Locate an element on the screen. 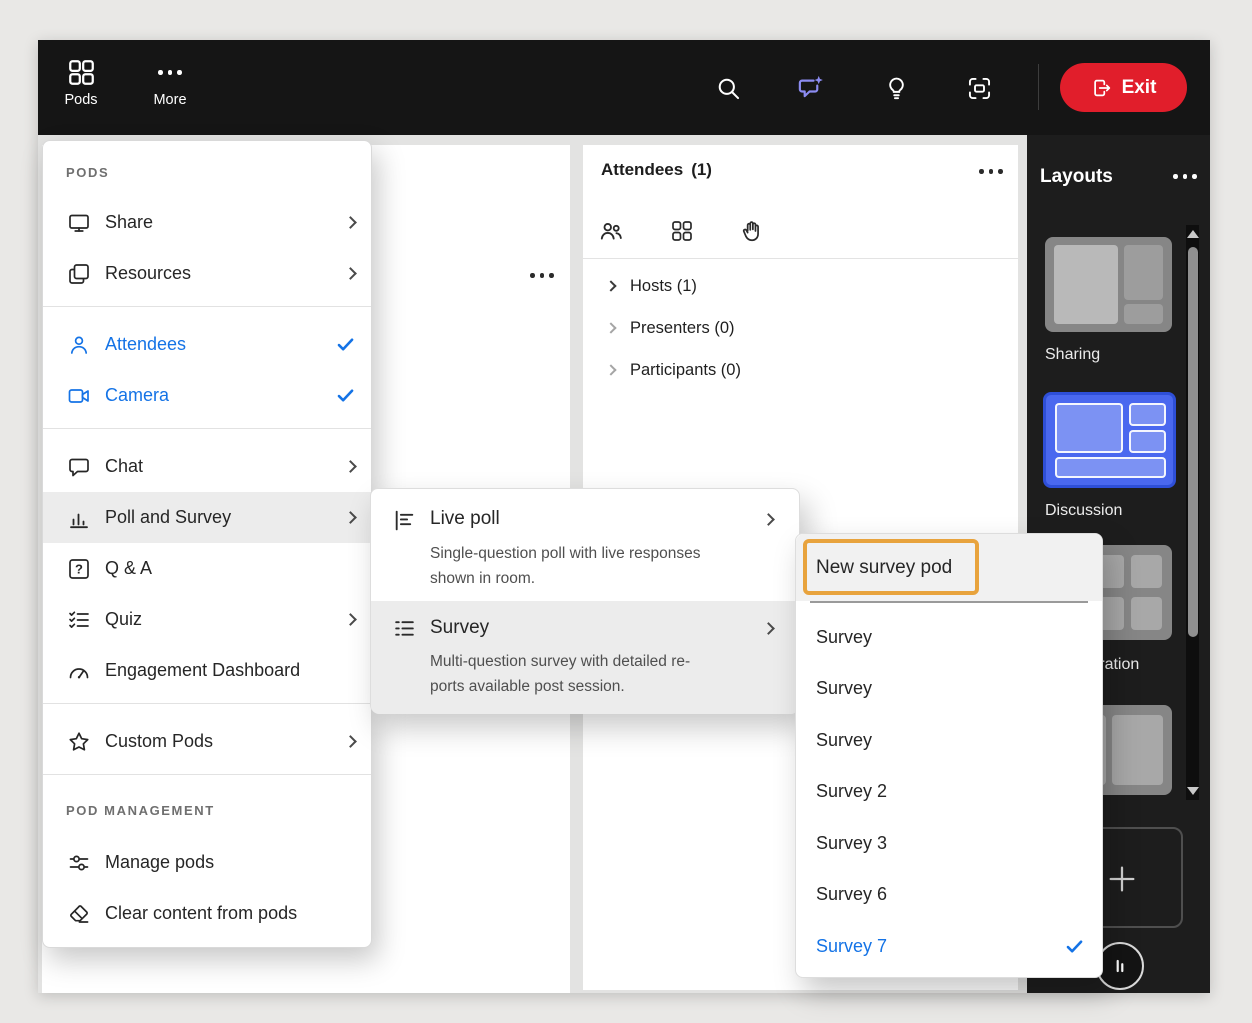 This screenshot has height=1023, width=1252. raise-hand-icon is located at coordinates (750, 231).